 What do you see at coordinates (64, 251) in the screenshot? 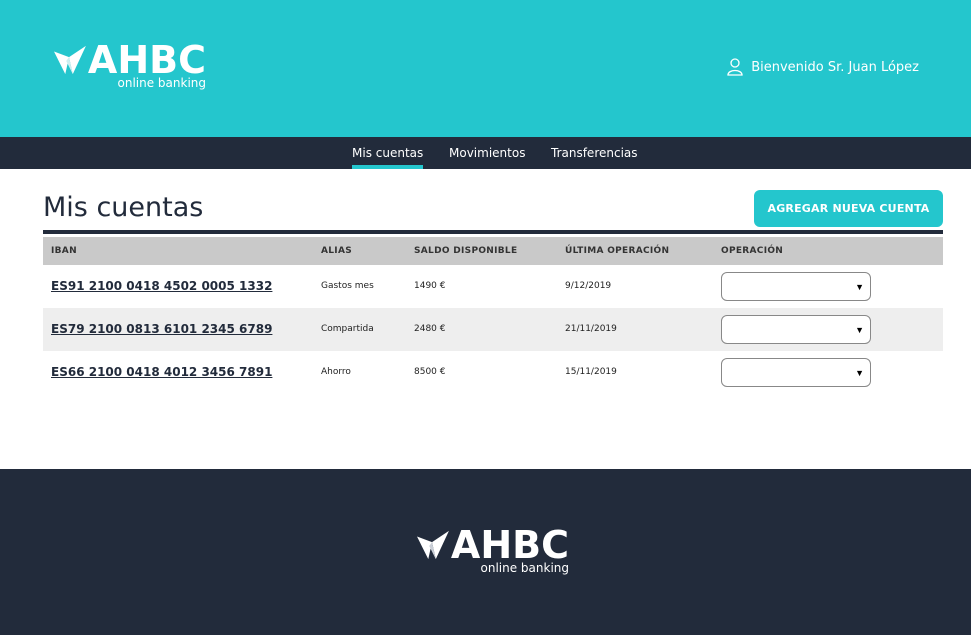
I see `column-header-iban: IBAN` at bounding box center [64, 251].